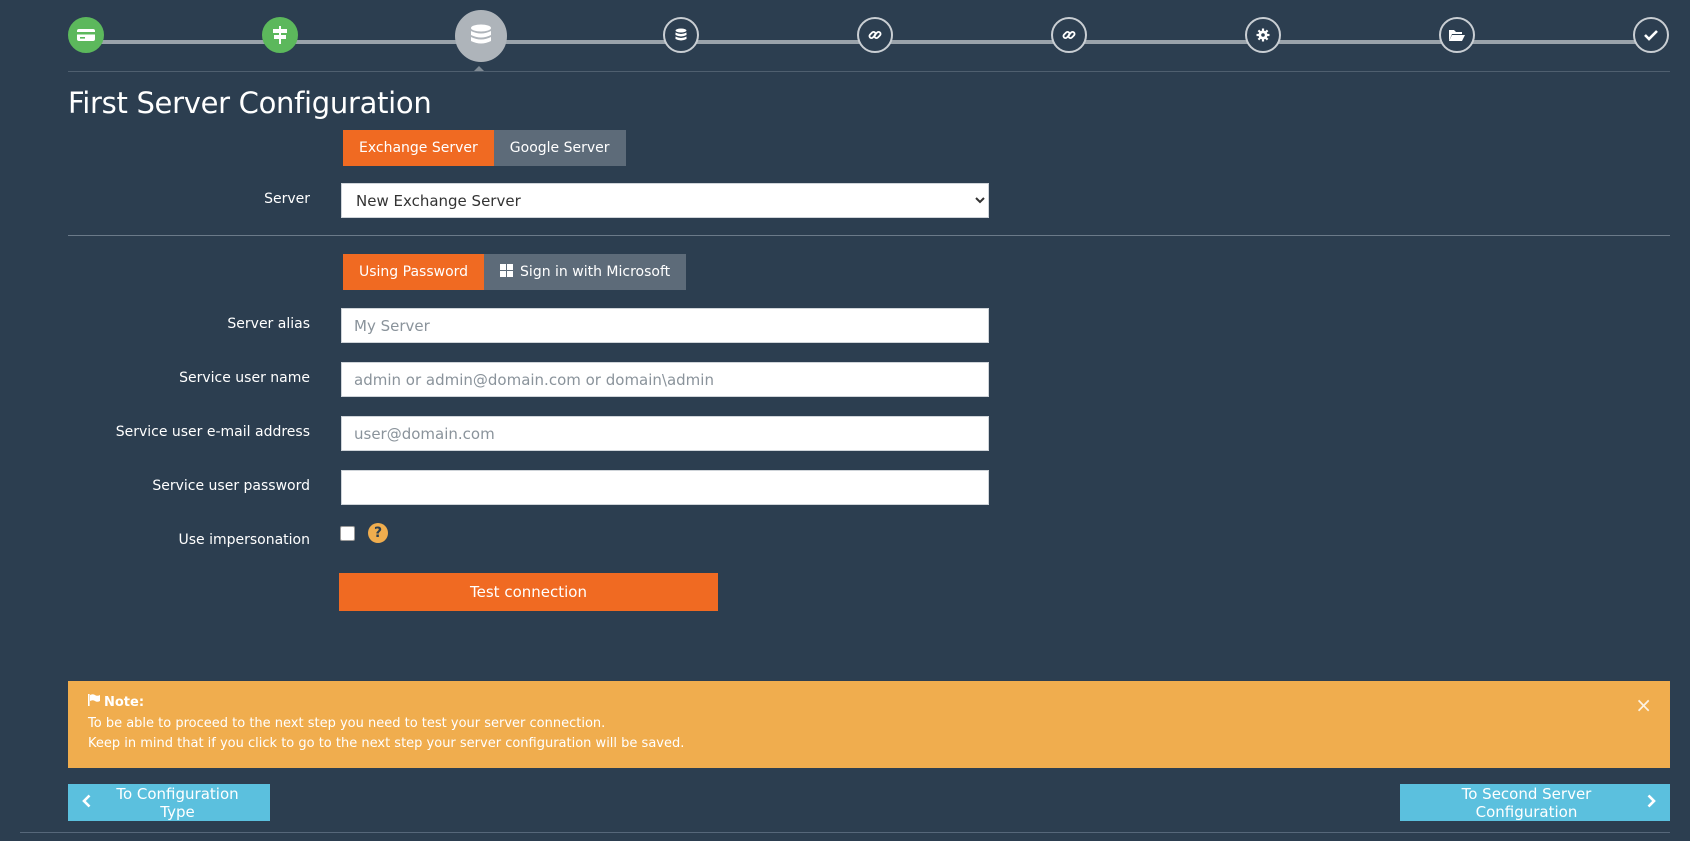  What do you see at coordinates (869, 235) in the screenshot?
I see `section-divider` at bounding box center [869, 235].